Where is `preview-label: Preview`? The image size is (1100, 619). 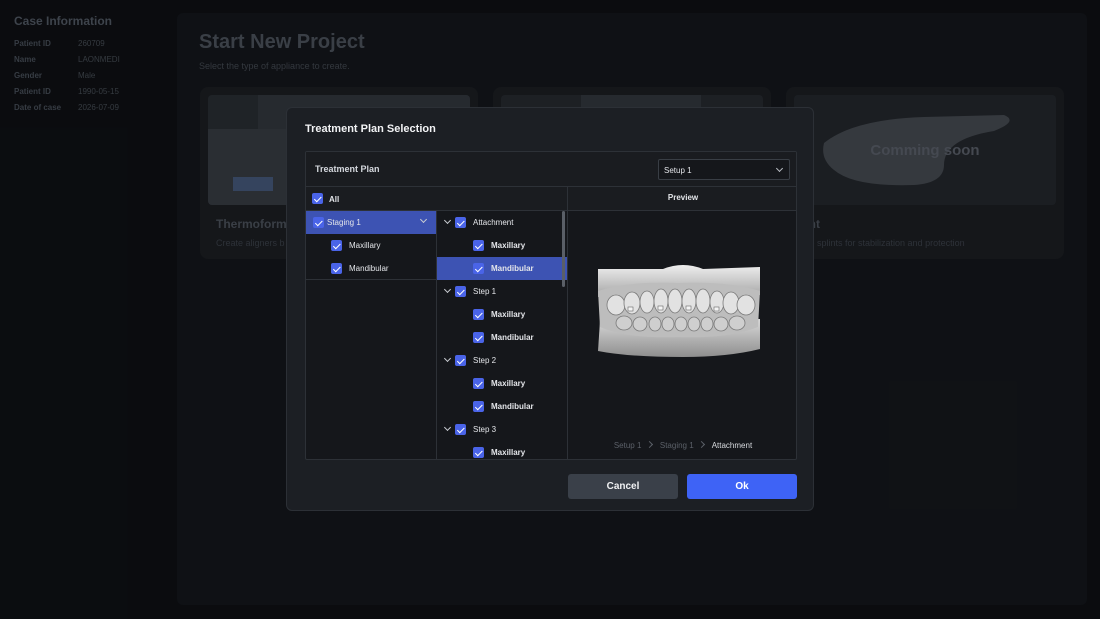
preview-label: Preview is located at coordinates (683, 197).